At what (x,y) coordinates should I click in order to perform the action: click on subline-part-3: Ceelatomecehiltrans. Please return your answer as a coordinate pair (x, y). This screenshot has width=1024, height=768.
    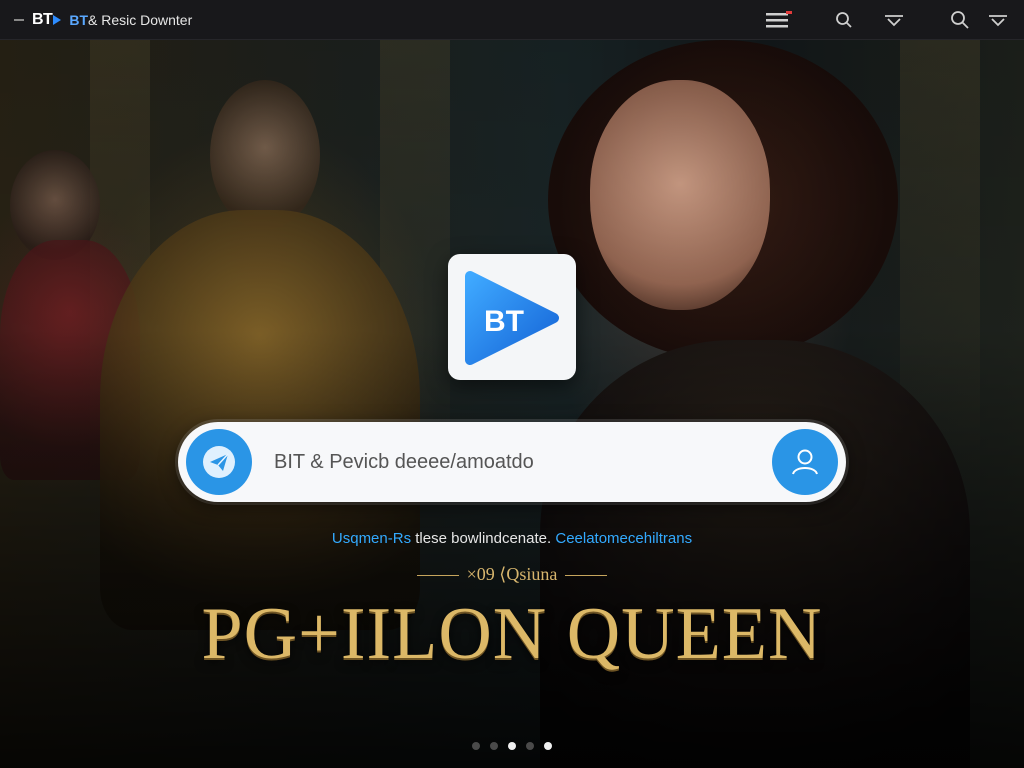
    Looking at the image, I should click on (623, 538).